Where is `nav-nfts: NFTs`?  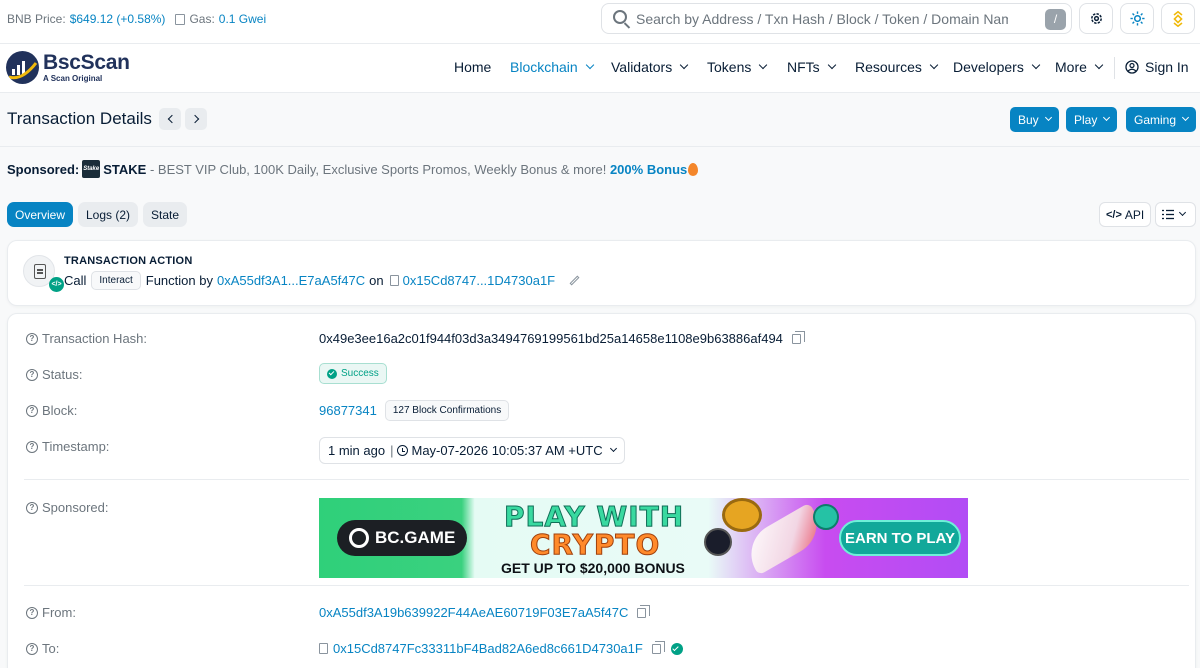 nav-nfts: NFTs is located at coordinates (811, 67).